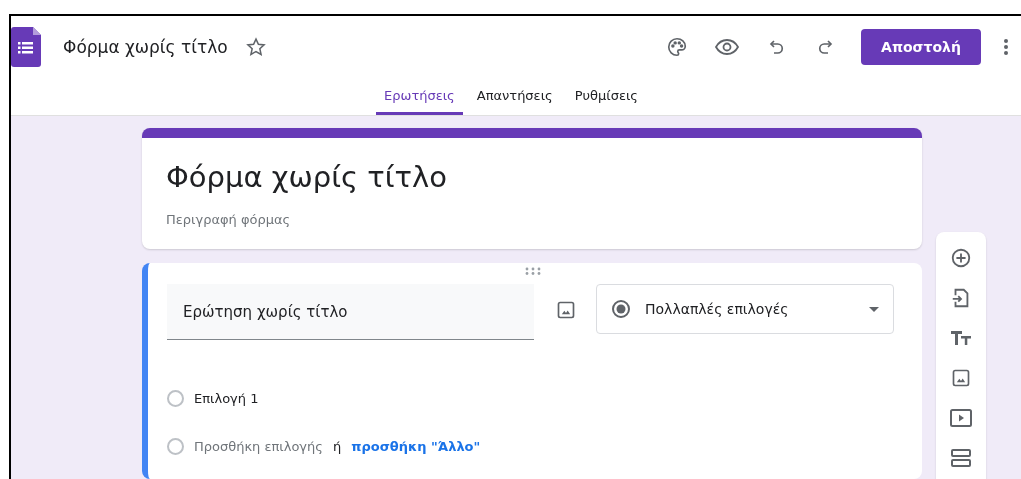 Image resolution: width=1021 pixels, height=479 pixels. I want to click on form-title: Φόρμα χωρίς τίτλο, so click(145, 47).